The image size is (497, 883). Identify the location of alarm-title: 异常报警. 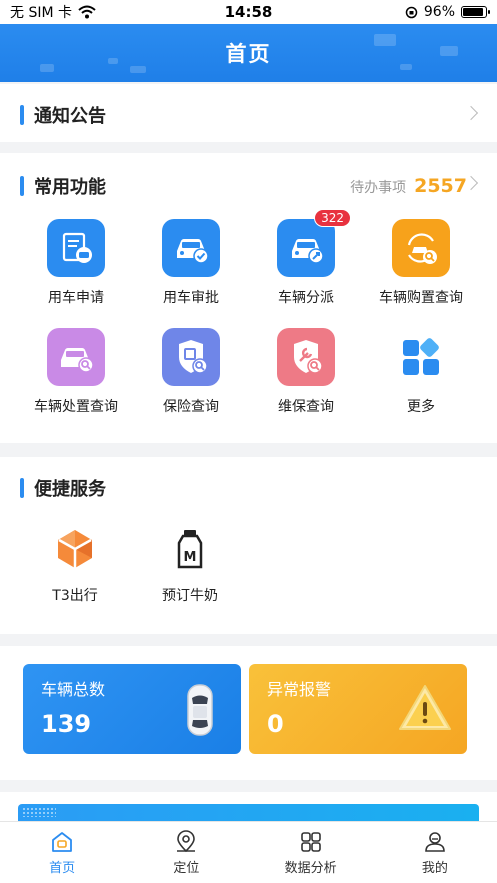
(299, 689).